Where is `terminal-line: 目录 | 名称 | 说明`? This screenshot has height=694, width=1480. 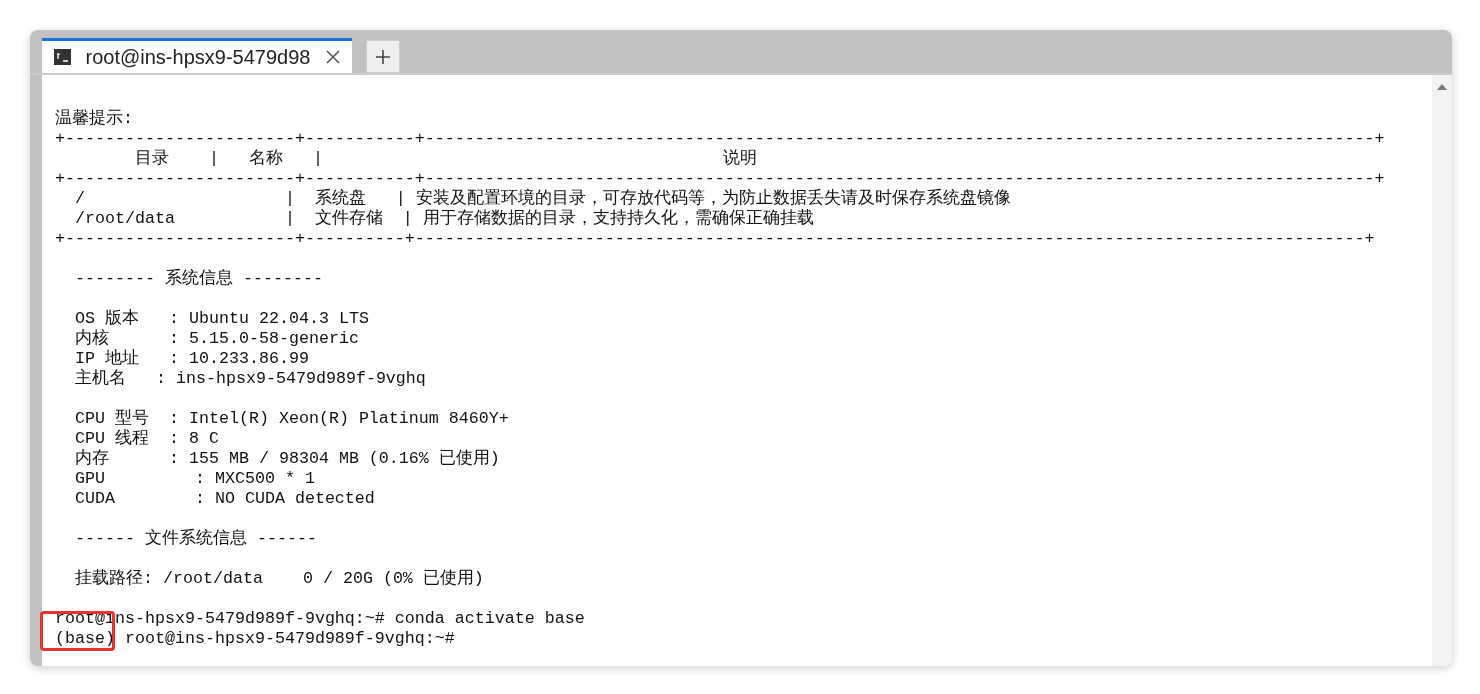 terminal-line: 目录 | 名称 | 说明 is located at coordinates (445, 159).